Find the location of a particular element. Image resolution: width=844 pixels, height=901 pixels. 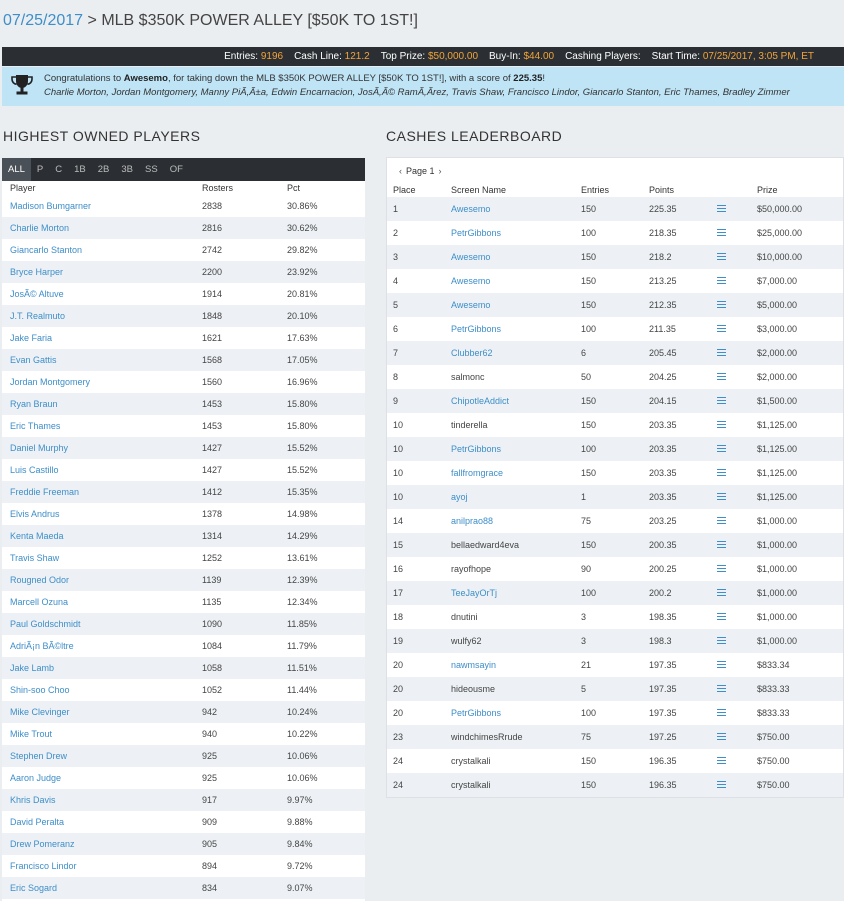

player-link: Charlie Morton is located at coordinates (39, 228).